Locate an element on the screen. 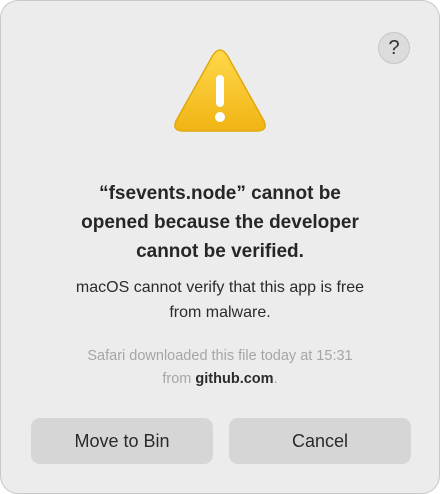 The height and width of the screenshot is (494, 440). title-line: “fsevents.node” cannot be is located at coordinates (220, 193).